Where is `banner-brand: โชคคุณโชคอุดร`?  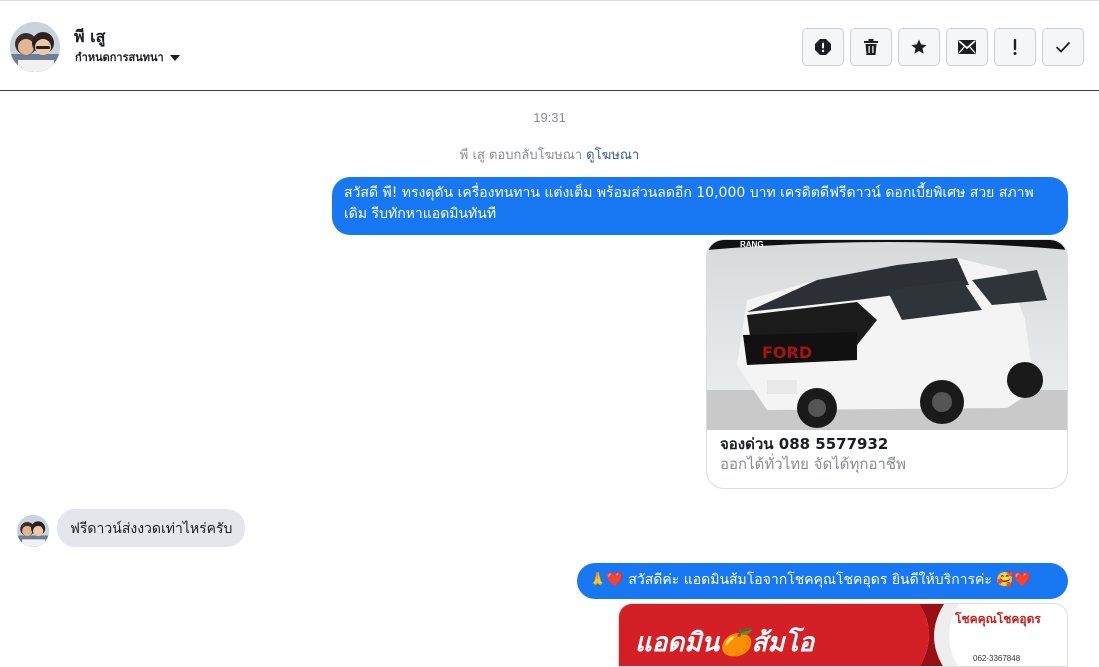 banner-brand: โชคคุณโชคอุดร is located at coordinates (998, 619).